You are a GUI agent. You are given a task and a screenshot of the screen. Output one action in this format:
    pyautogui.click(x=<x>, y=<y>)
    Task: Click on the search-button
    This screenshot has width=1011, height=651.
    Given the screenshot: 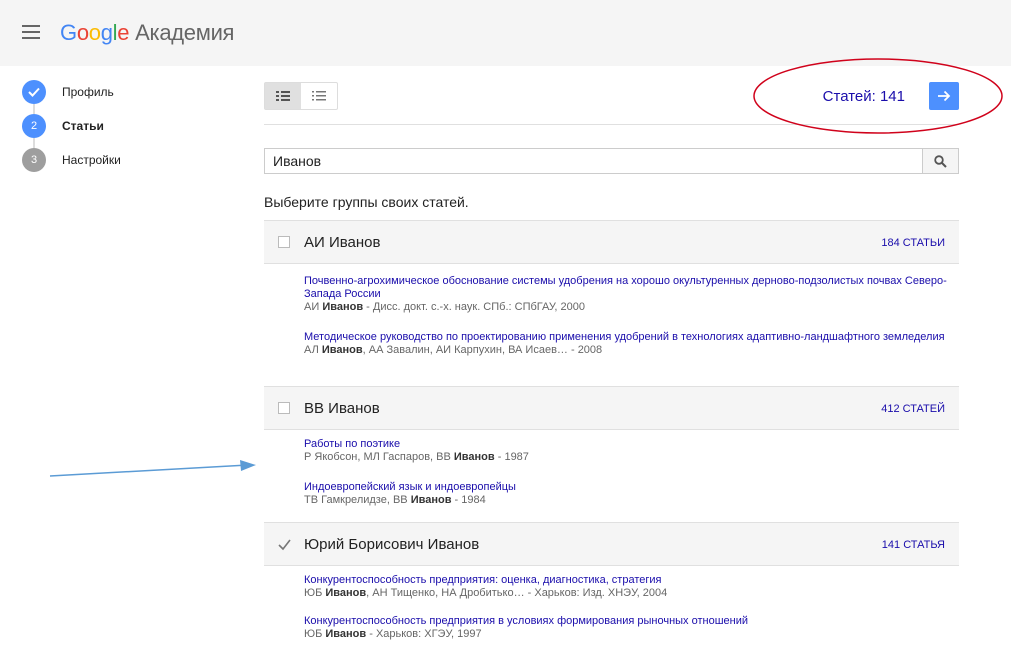 What is the action you would take?
    pyautogui.click(x=940, y=161)
    